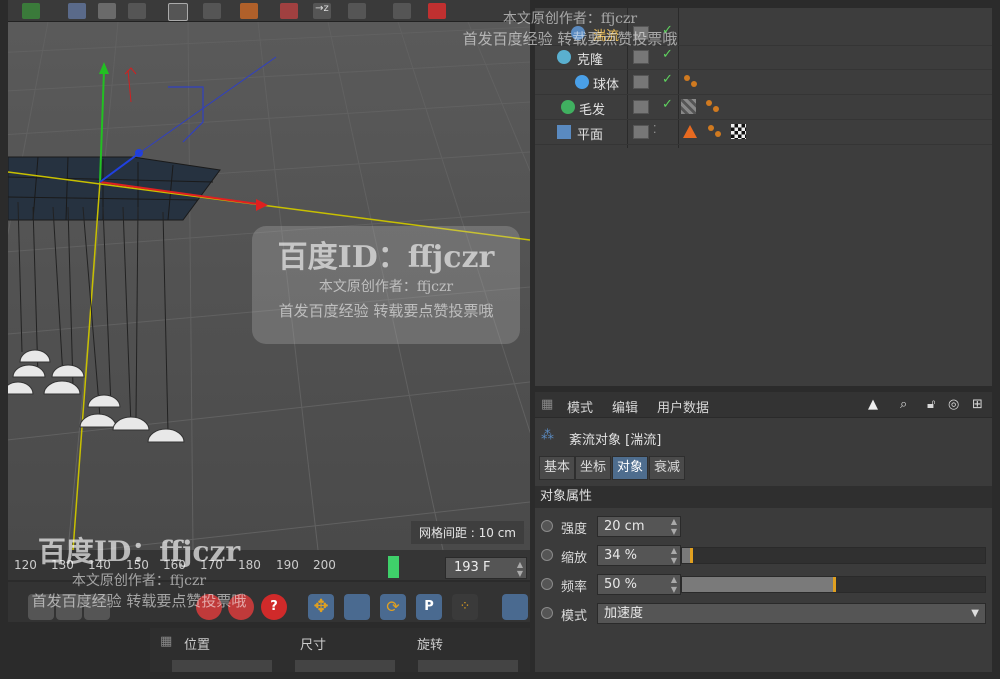 This screenshot has width=1000, height=679. Describe the element at coordinates (763, 82) in the screenshot. I see `object-row-sphere: 球体 ✓` at that location.